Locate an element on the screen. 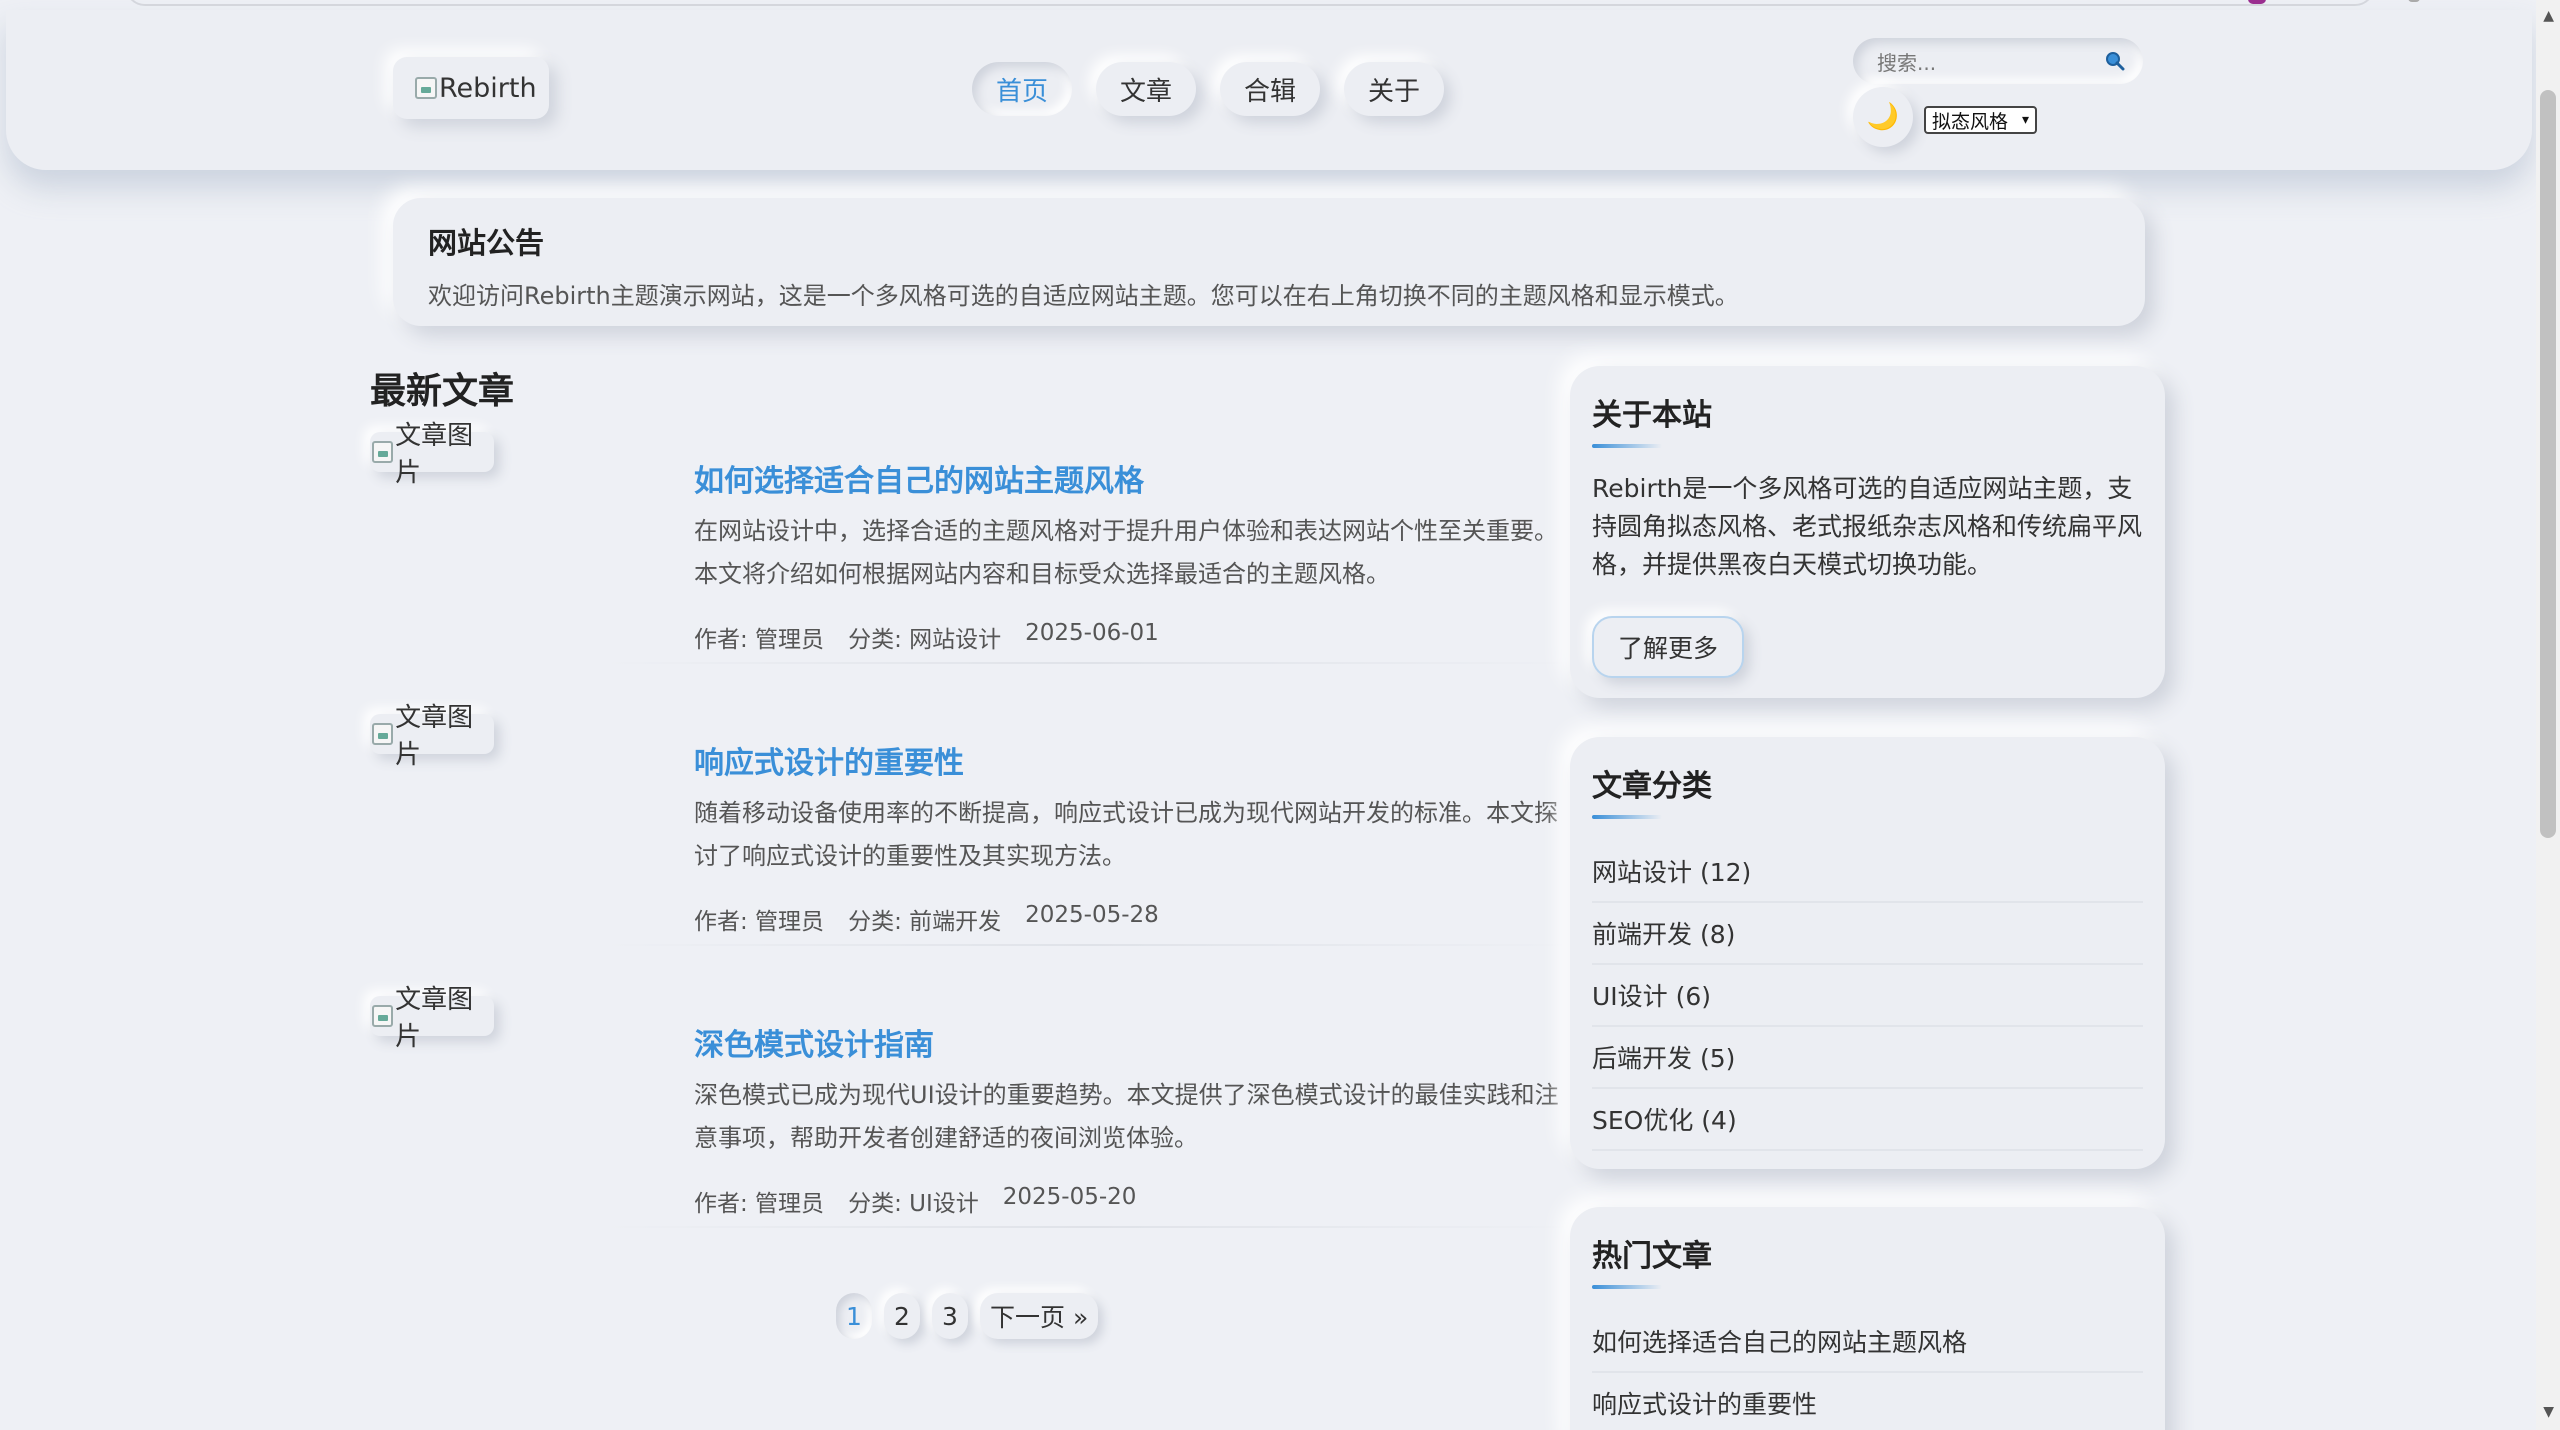  article-meta: 作者: 管理员 分类: 网站设计 2025-06-01 is located at coordinates (926, 637).